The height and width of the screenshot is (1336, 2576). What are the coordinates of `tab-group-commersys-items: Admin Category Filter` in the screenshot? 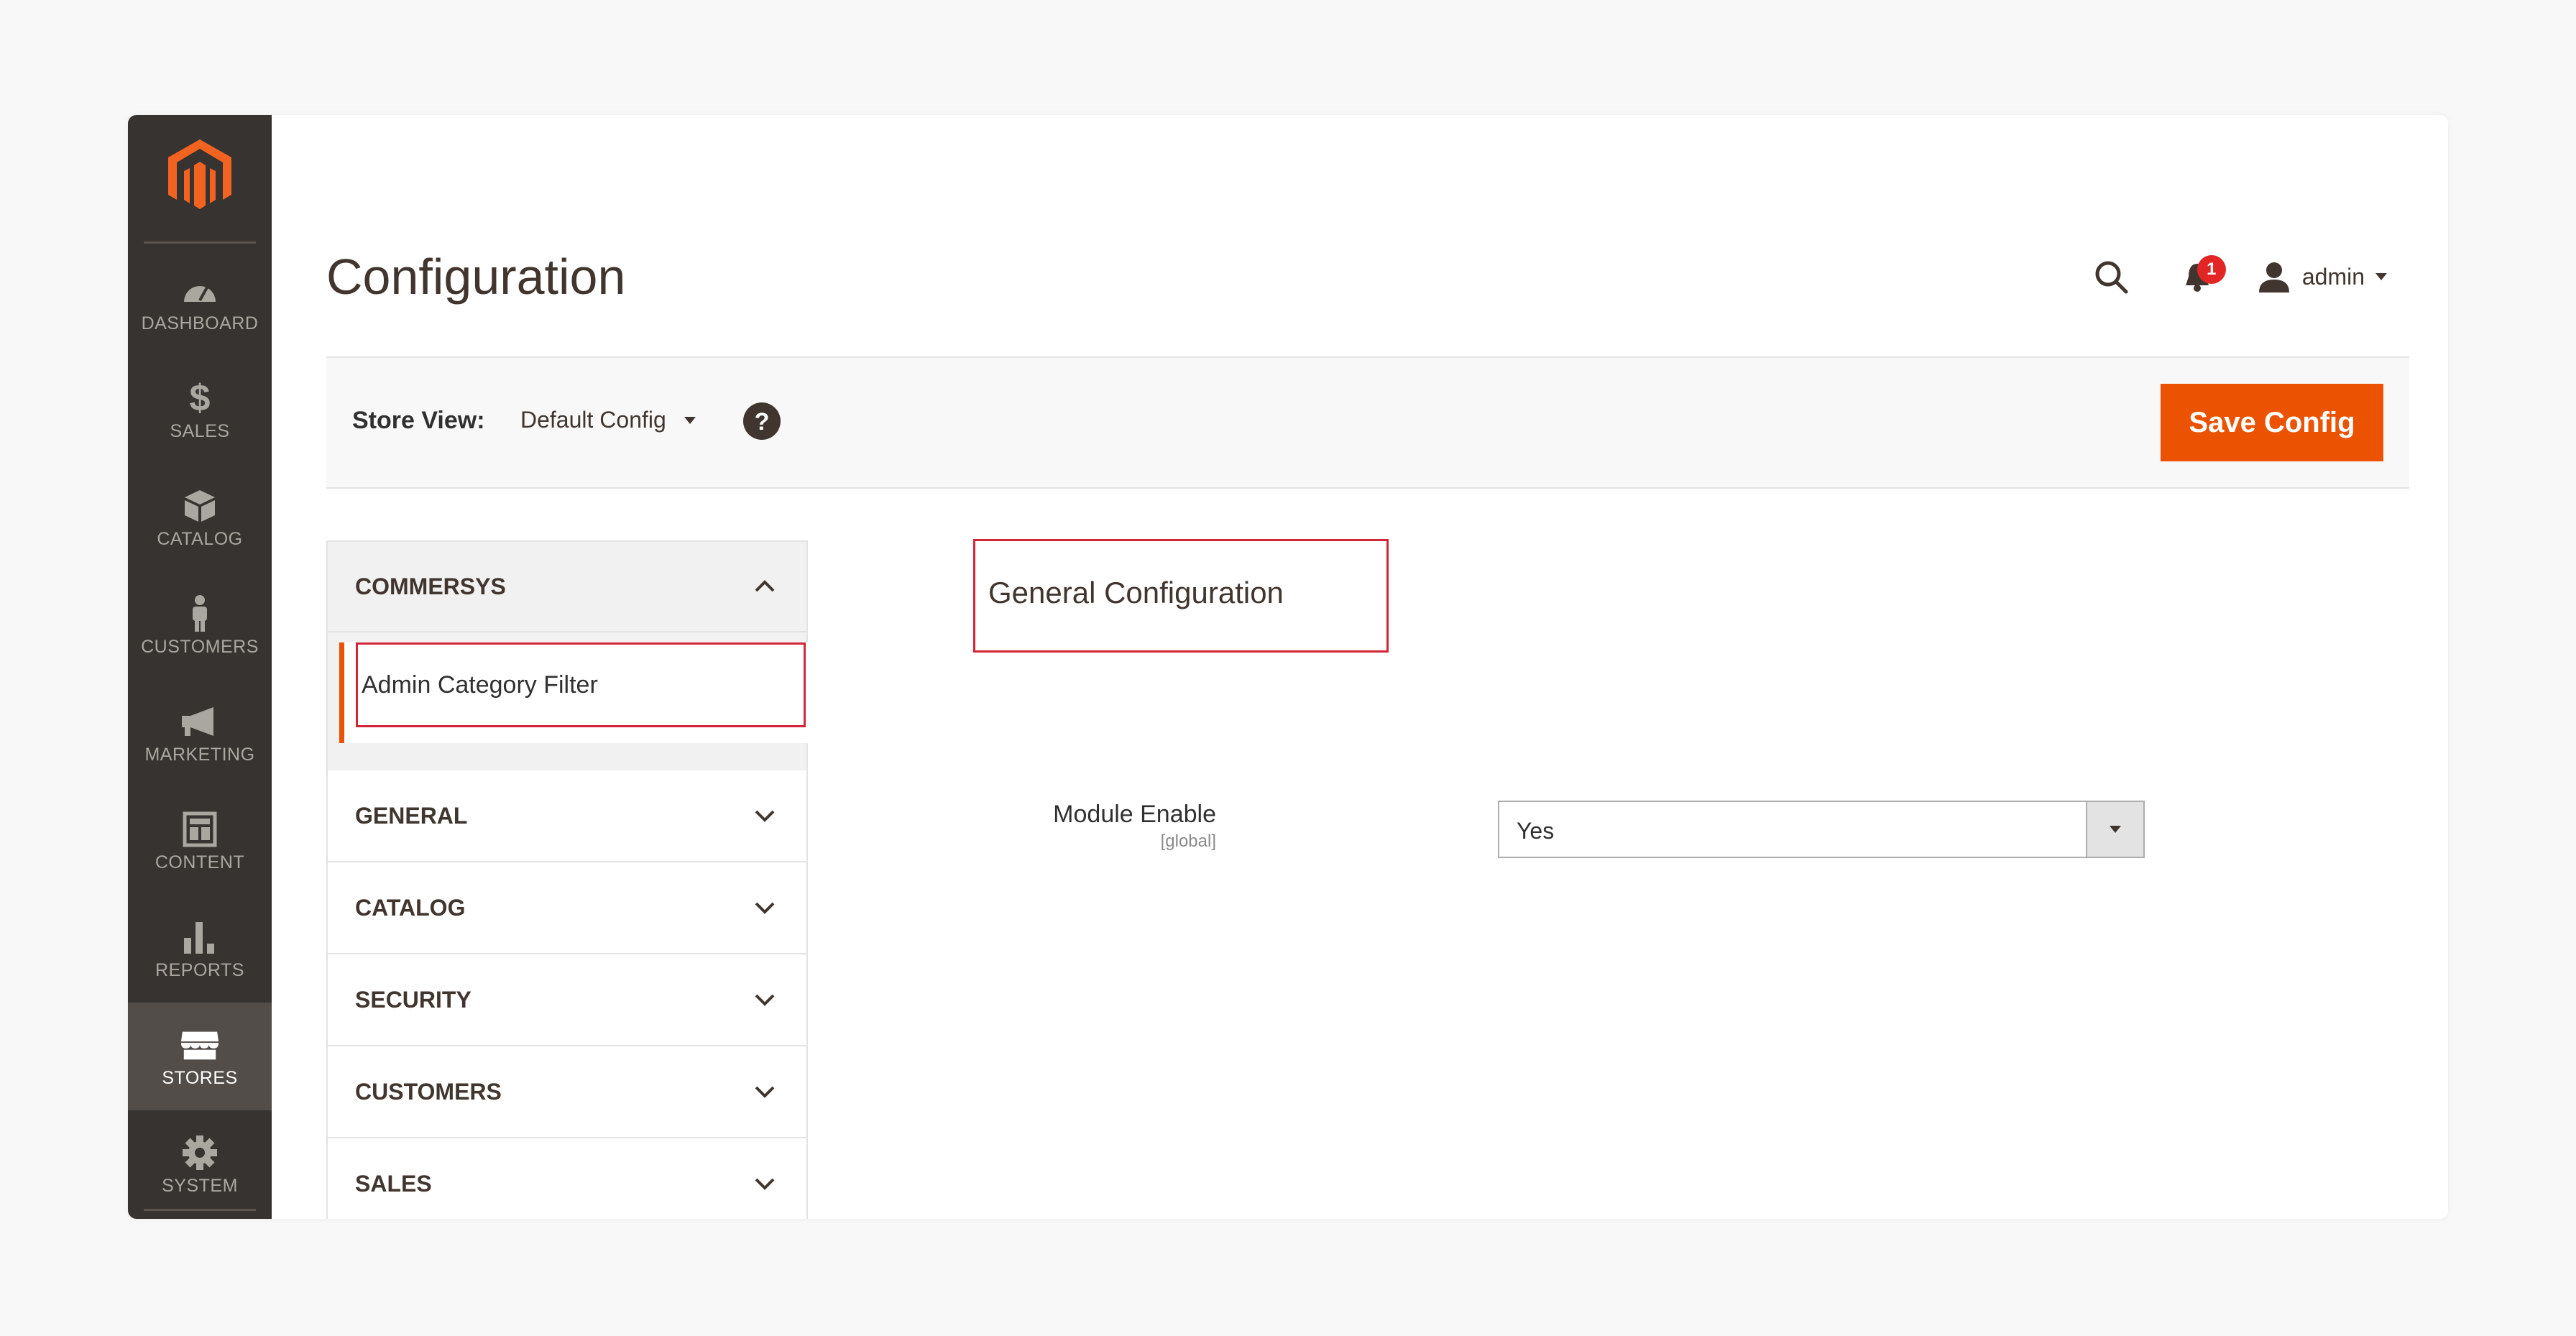 It's located at (568, 701).